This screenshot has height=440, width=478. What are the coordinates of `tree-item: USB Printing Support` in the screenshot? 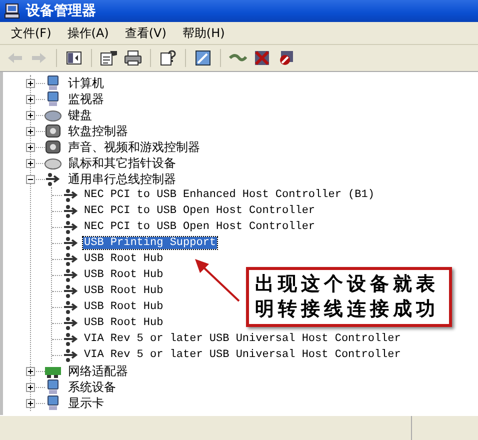 It's located at (150, 243).